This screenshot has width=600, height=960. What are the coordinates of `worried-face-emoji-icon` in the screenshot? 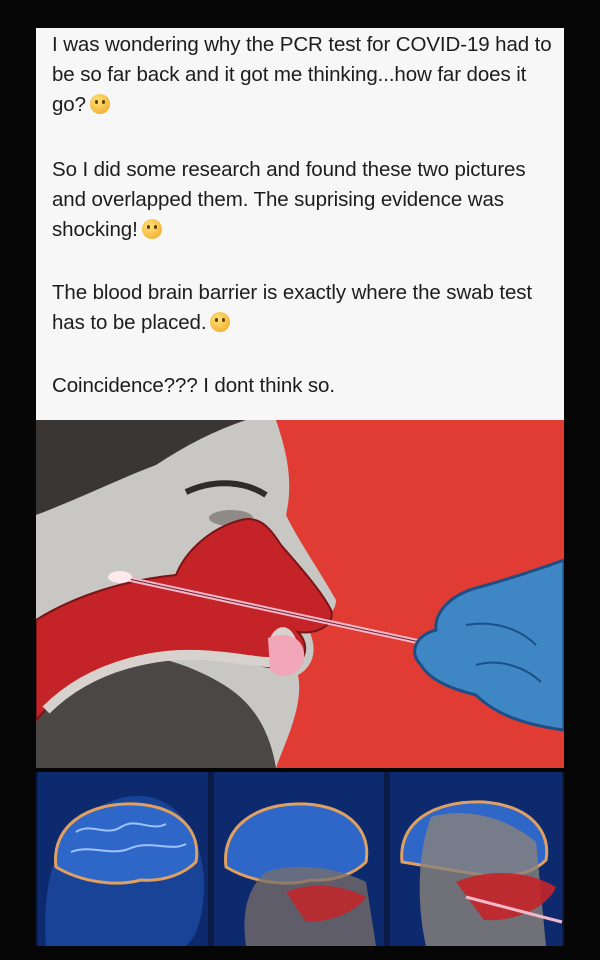 It's located at (220, 322).